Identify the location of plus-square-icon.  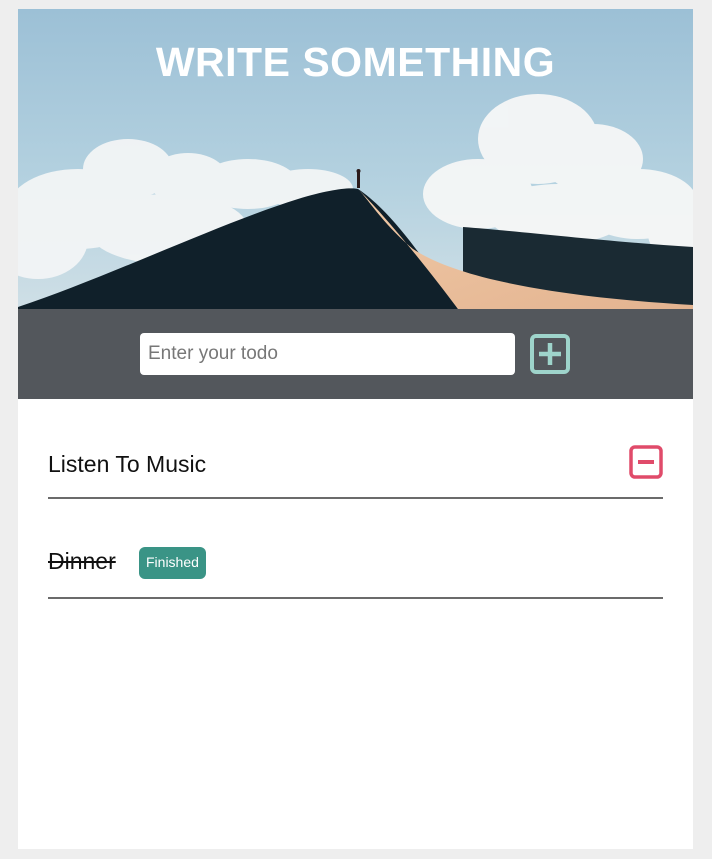
(550, 354).